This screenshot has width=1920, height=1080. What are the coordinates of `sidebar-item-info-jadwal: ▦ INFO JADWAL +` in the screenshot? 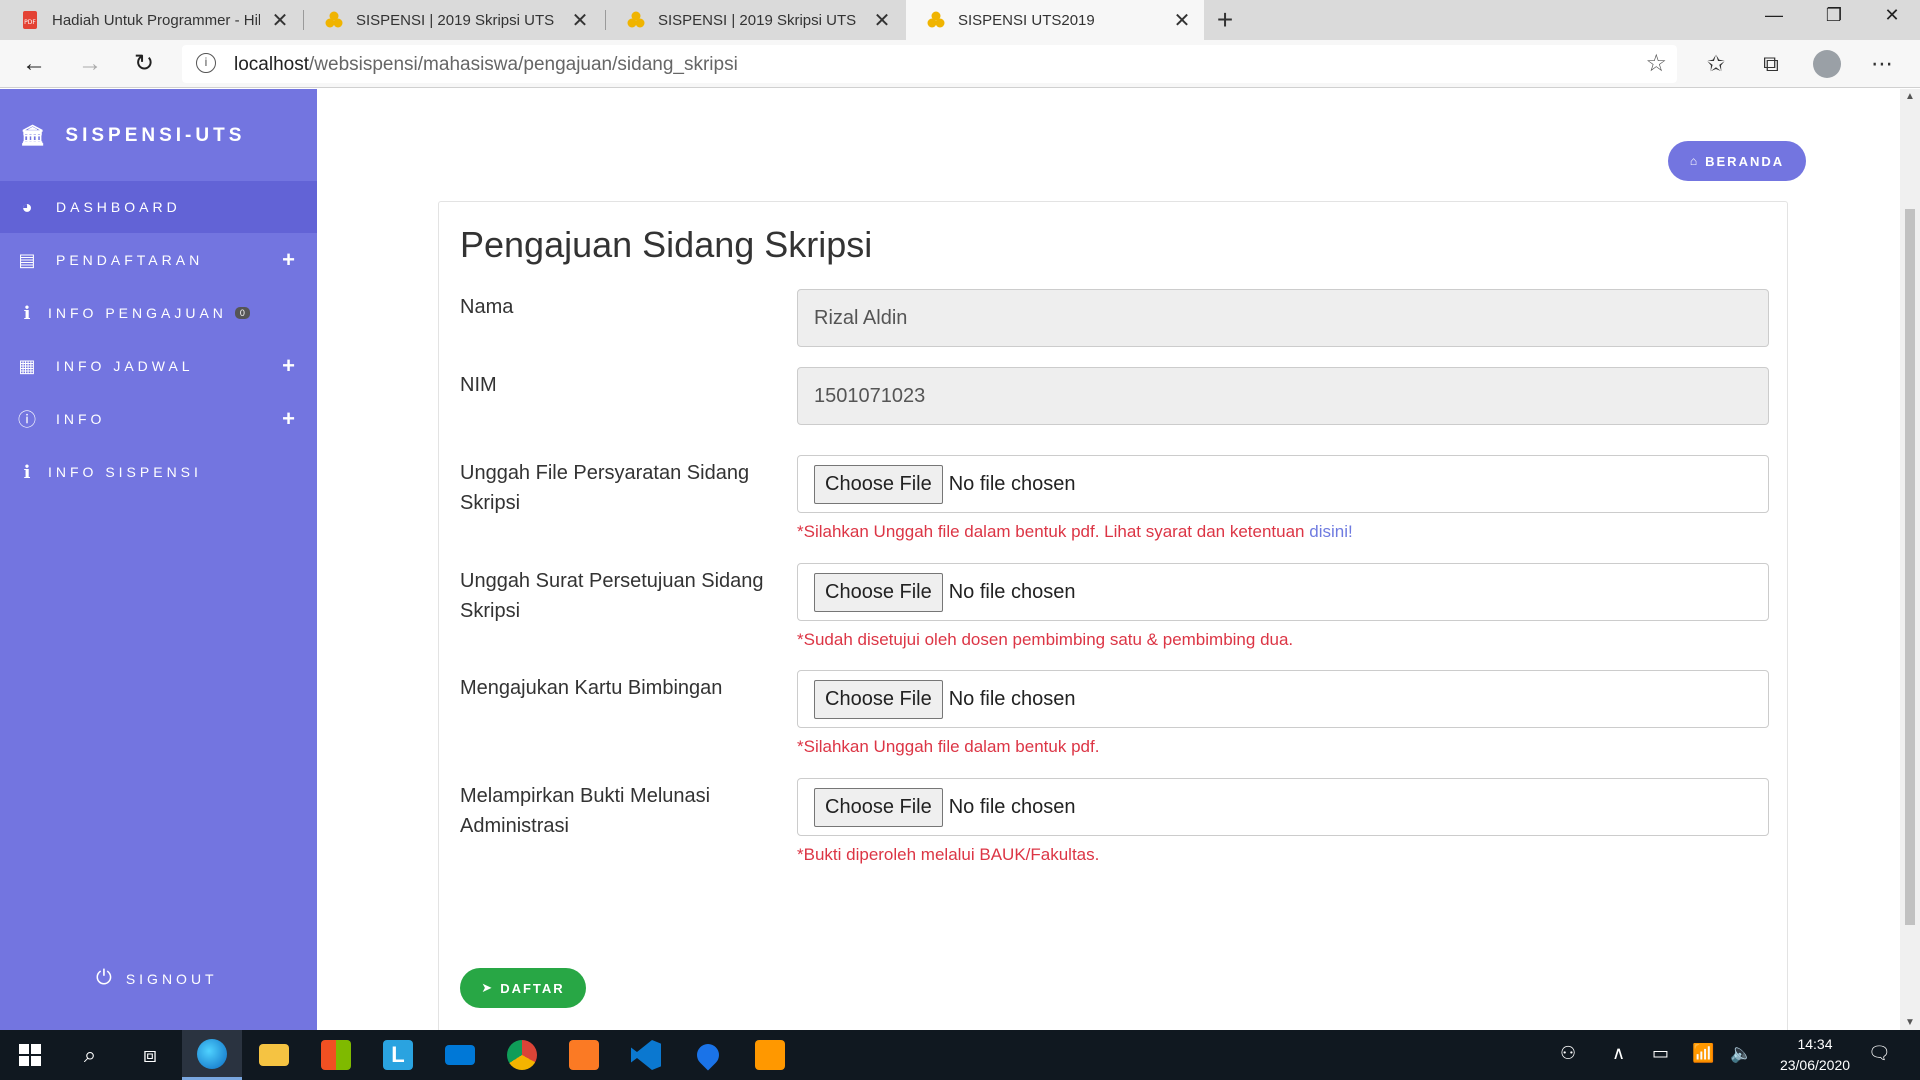 It's located at (158, 366).